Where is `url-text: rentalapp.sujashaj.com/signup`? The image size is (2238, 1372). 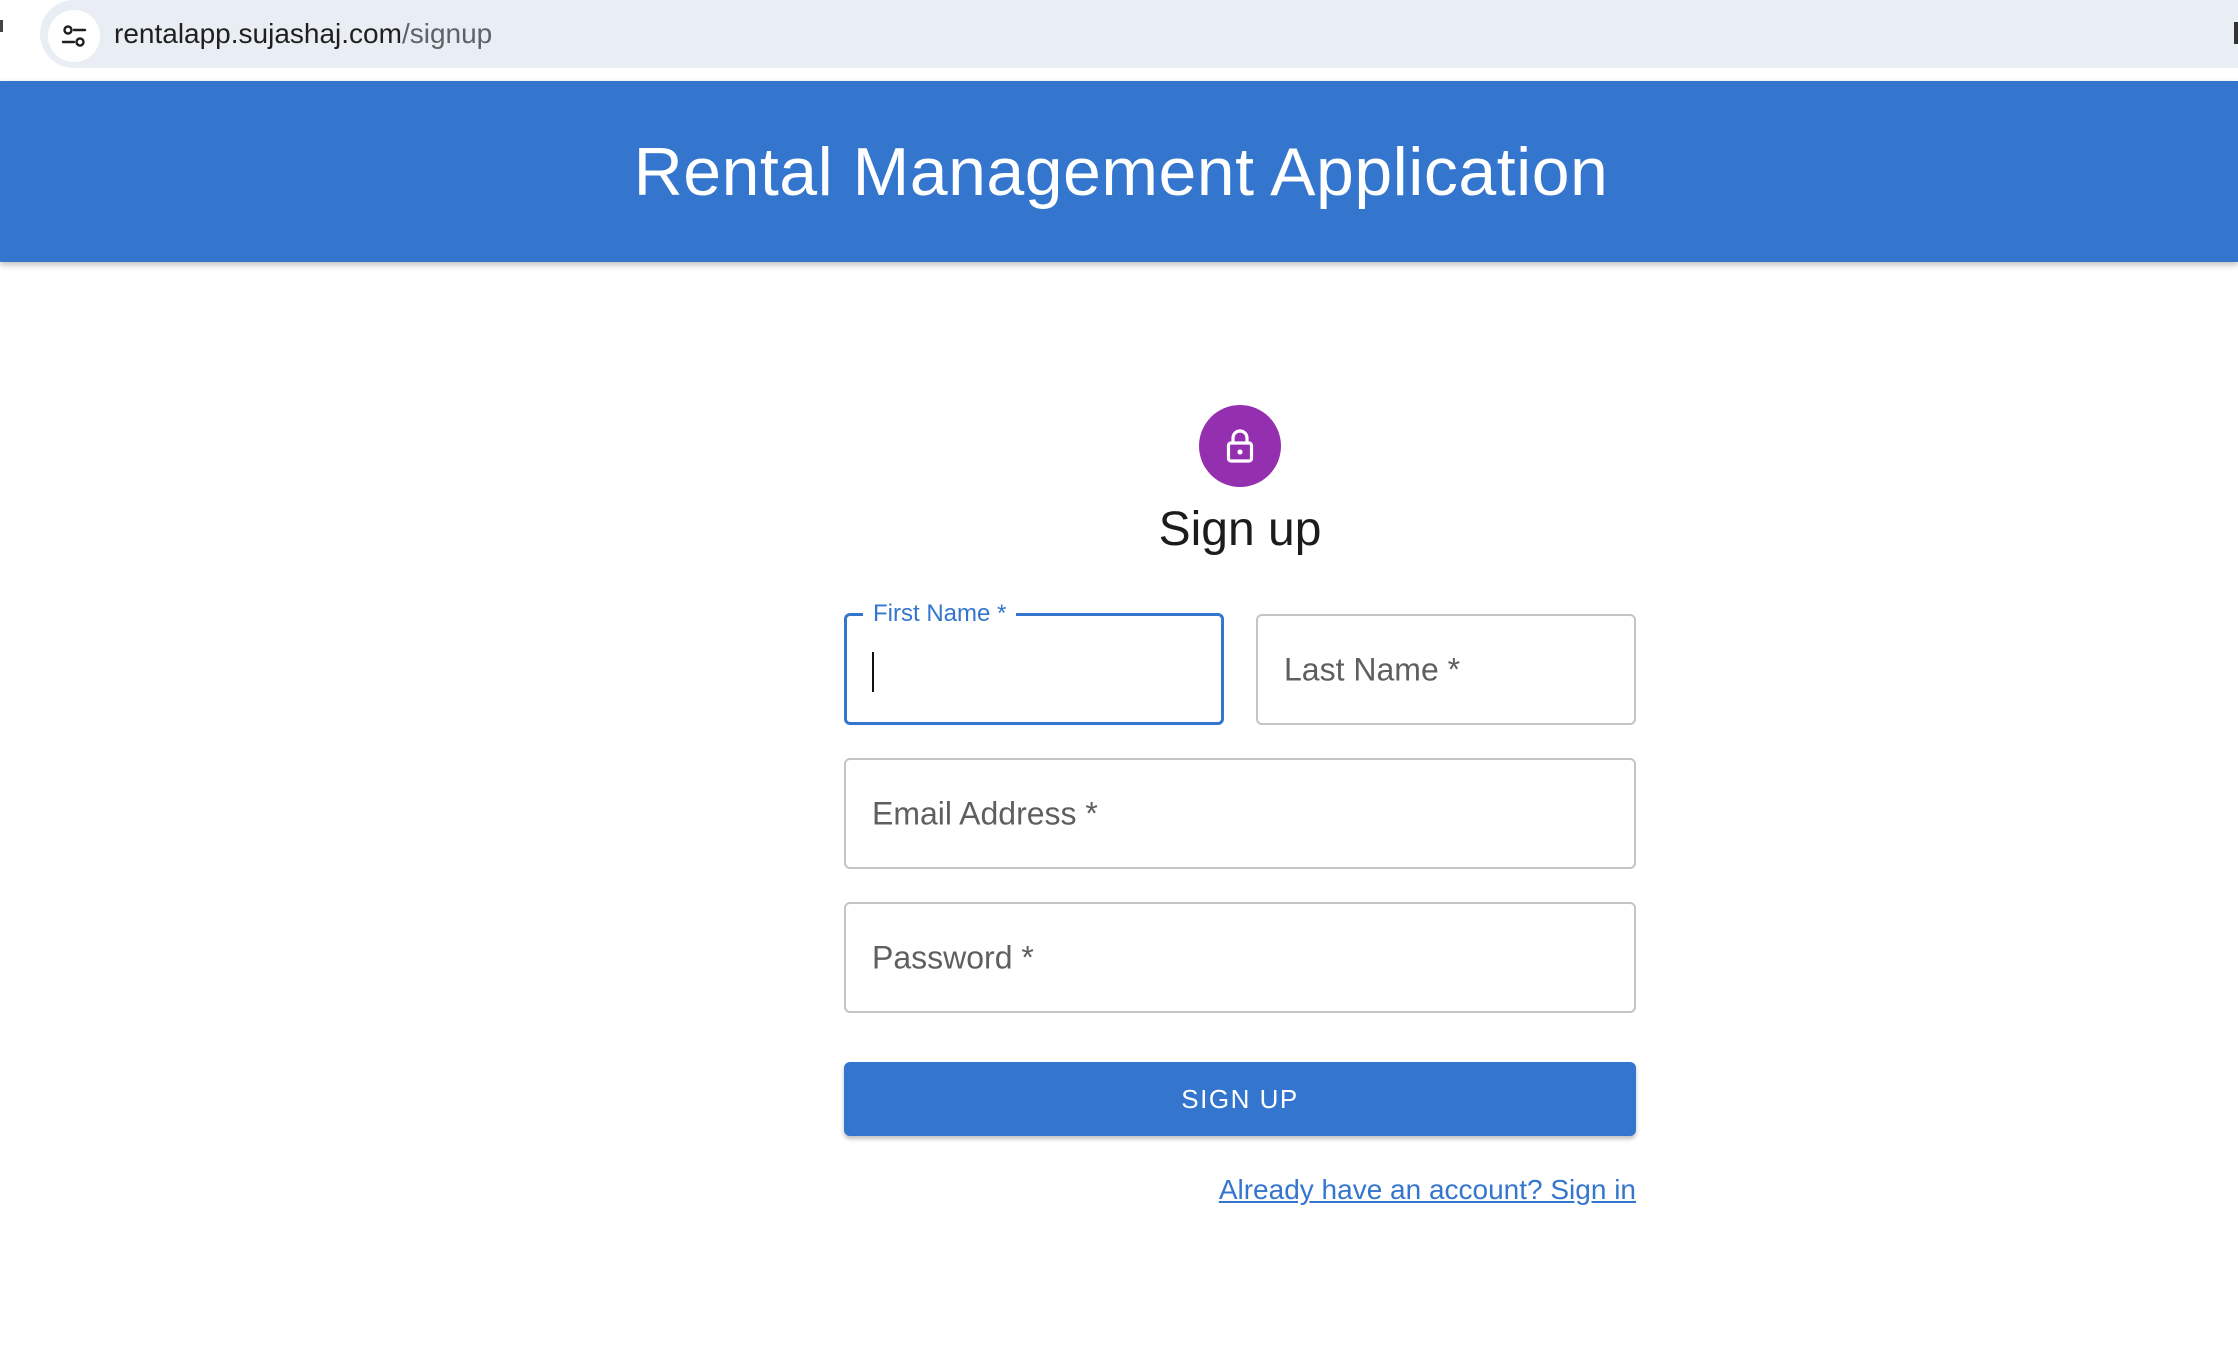
url-text: rentalapp.sujashaj.com/signup is located at coordinates (303, 34).